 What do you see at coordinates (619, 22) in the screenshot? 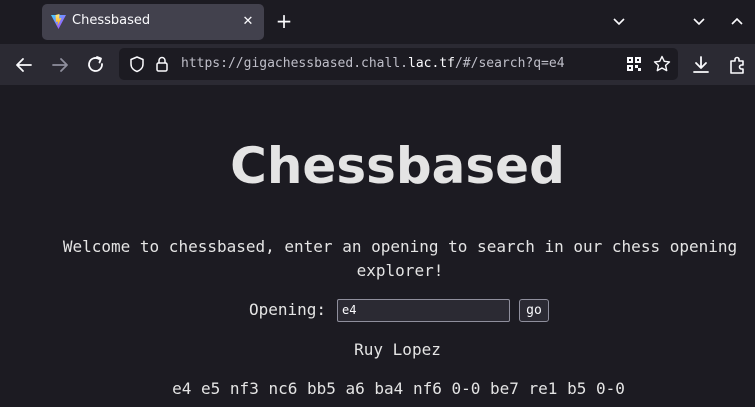
I see `list-tabs-chevron-icon` at bounding box center [619, 22].